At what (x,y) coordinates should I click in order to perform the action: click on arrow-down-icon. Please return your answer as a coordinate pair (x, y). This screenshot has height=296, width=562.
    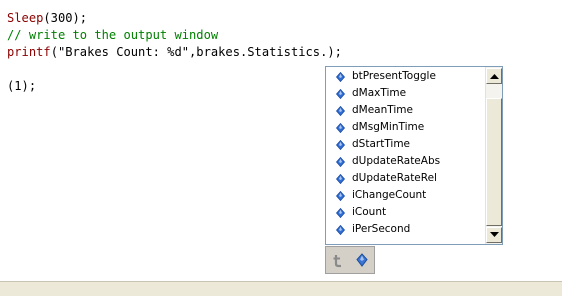
    Looking at the image, I should click on (494, 234).